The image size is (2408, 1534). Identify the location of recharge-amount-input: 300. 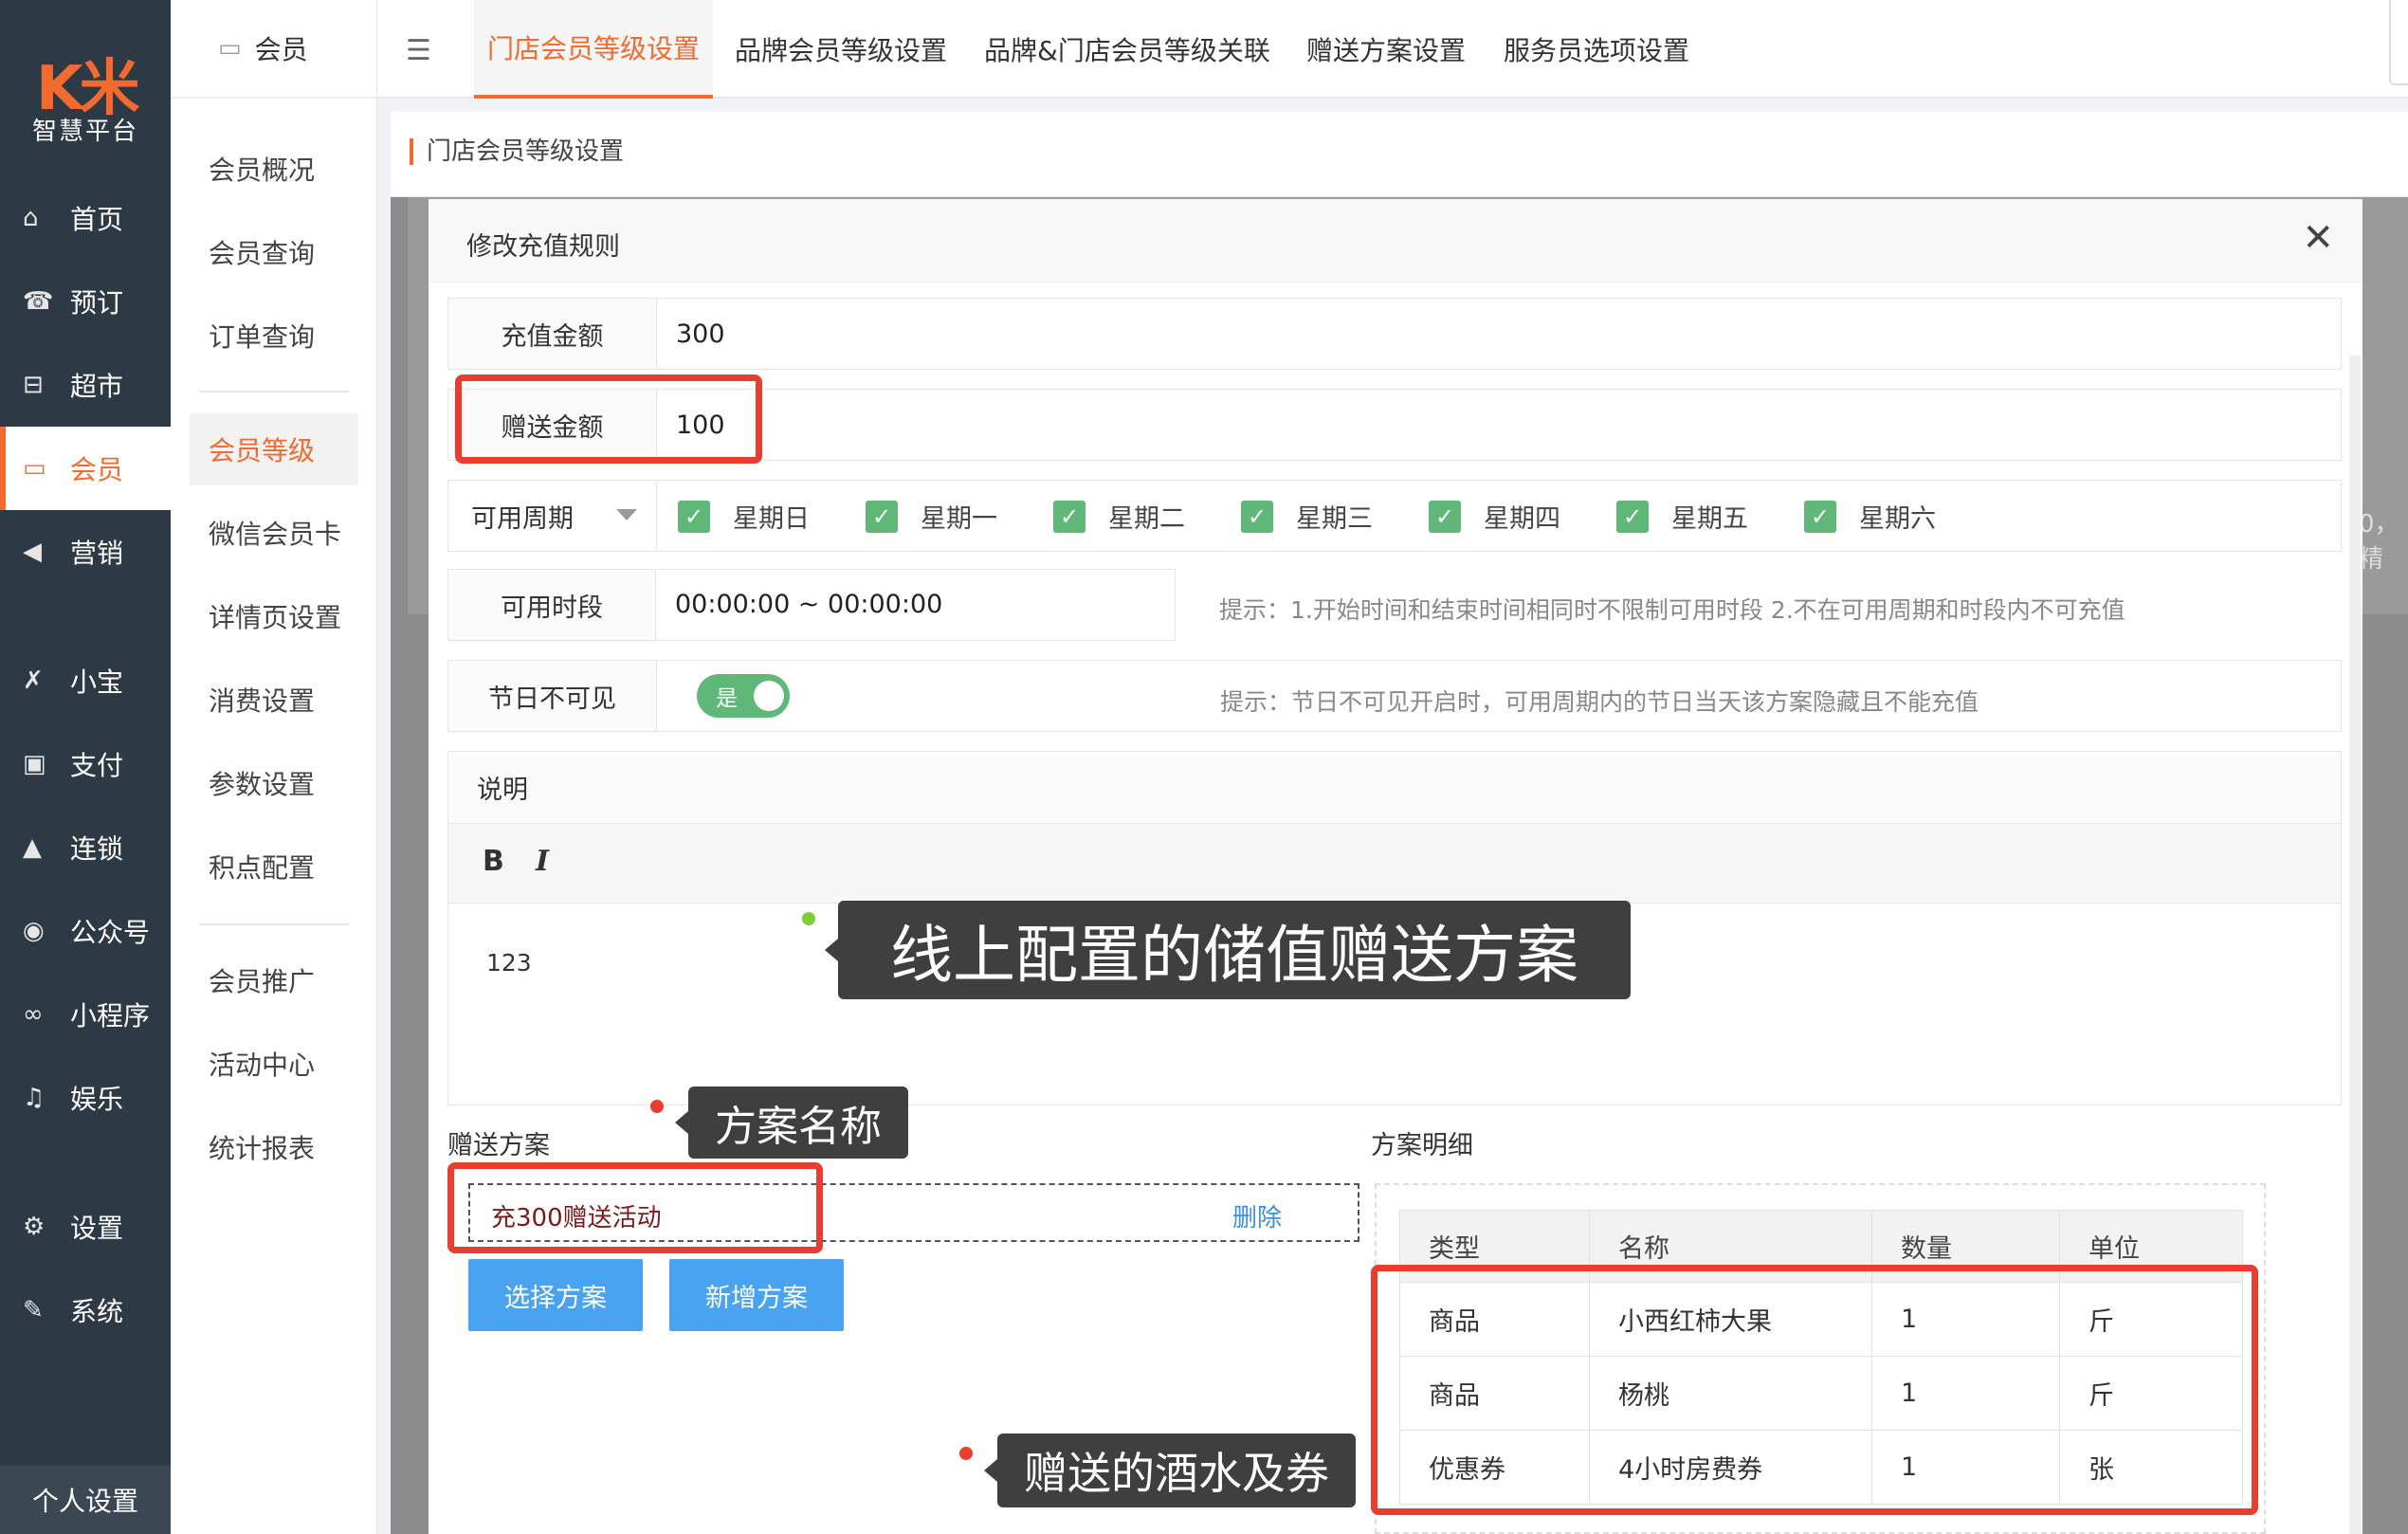
(700, 335).